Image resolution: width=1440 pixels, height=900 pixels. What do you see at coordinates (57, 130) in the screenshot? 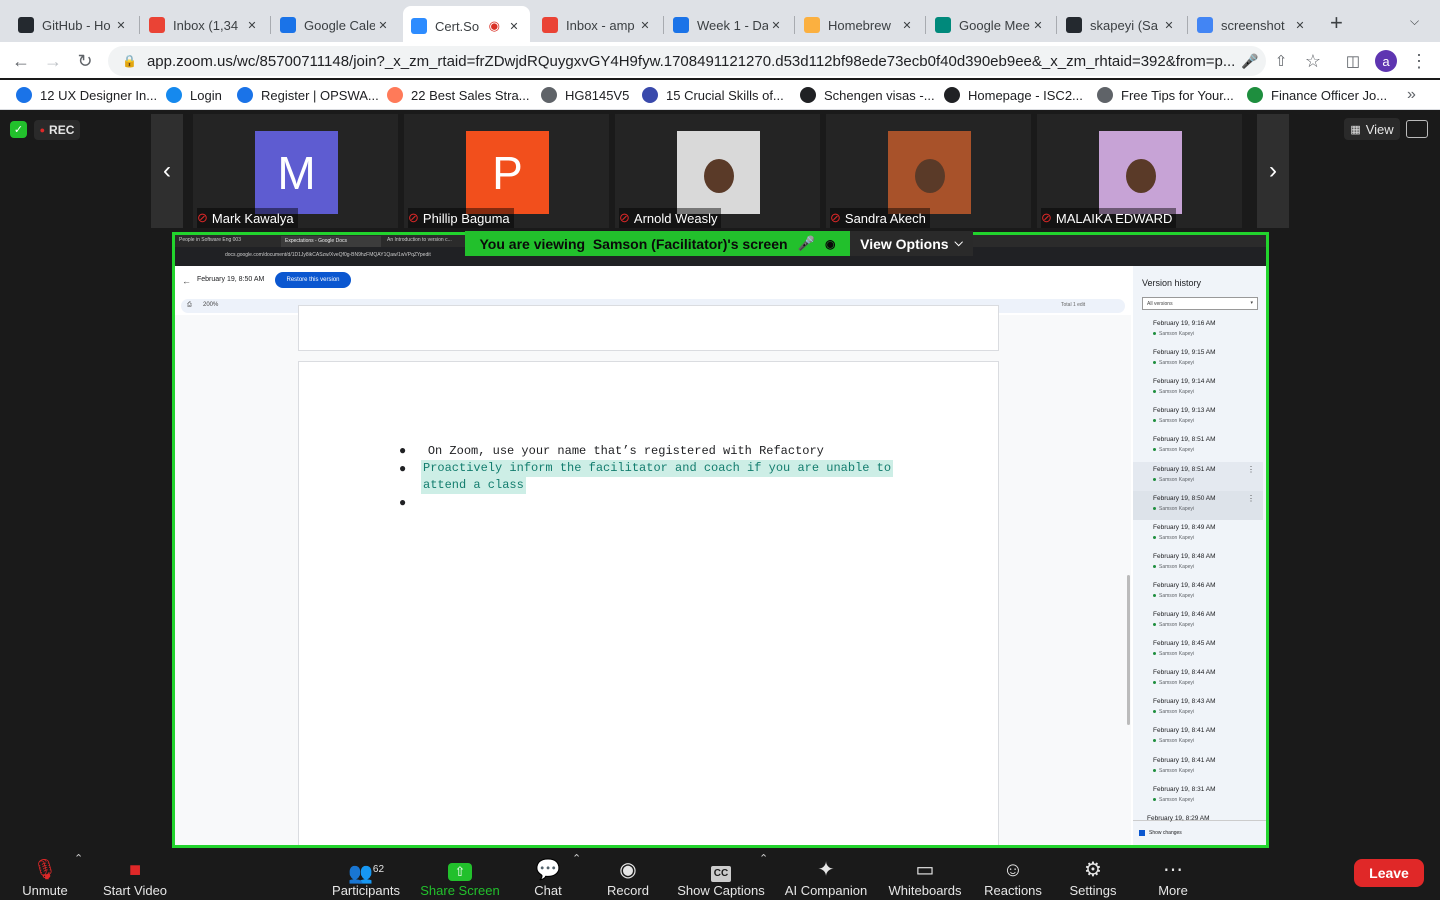
I see `recording-badge: ● REC` at bounding box center [57, 130].